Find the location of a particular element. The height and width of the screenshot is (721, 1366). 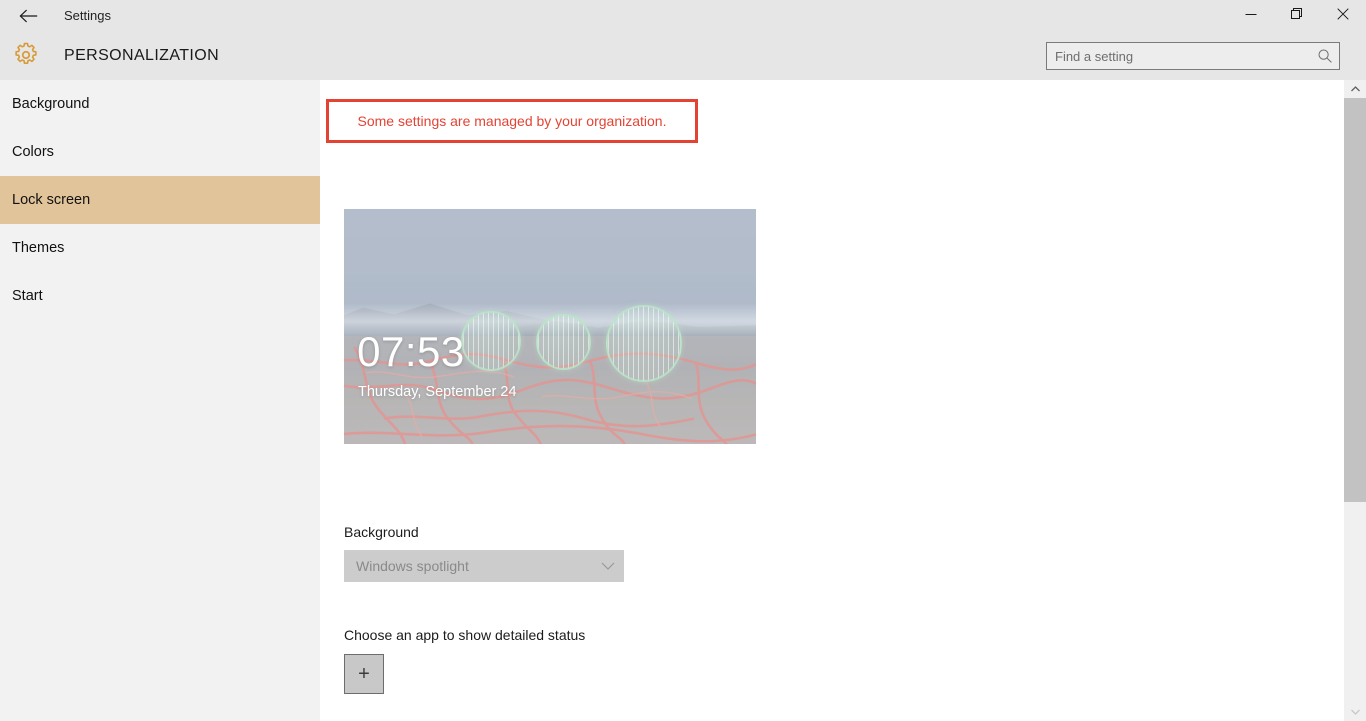

title-bar: Settings is located at coordinates (683, 16).